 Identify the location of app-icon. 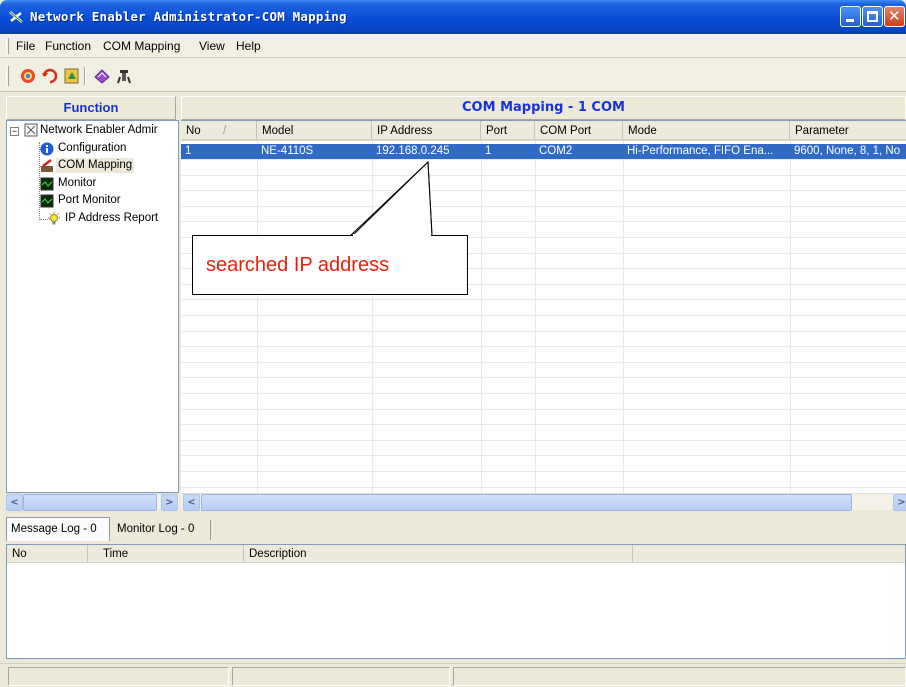
(16, 17).